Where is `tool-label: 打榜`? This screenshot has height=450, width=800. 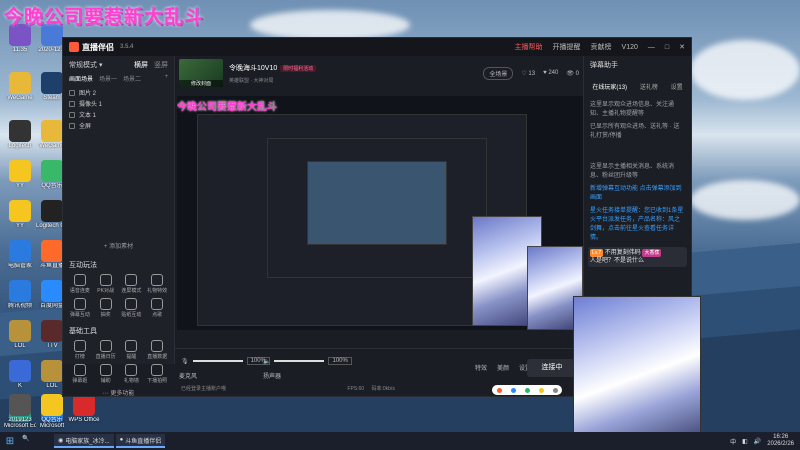
tool-label: 打榜 is located at coordinates (79, 357).